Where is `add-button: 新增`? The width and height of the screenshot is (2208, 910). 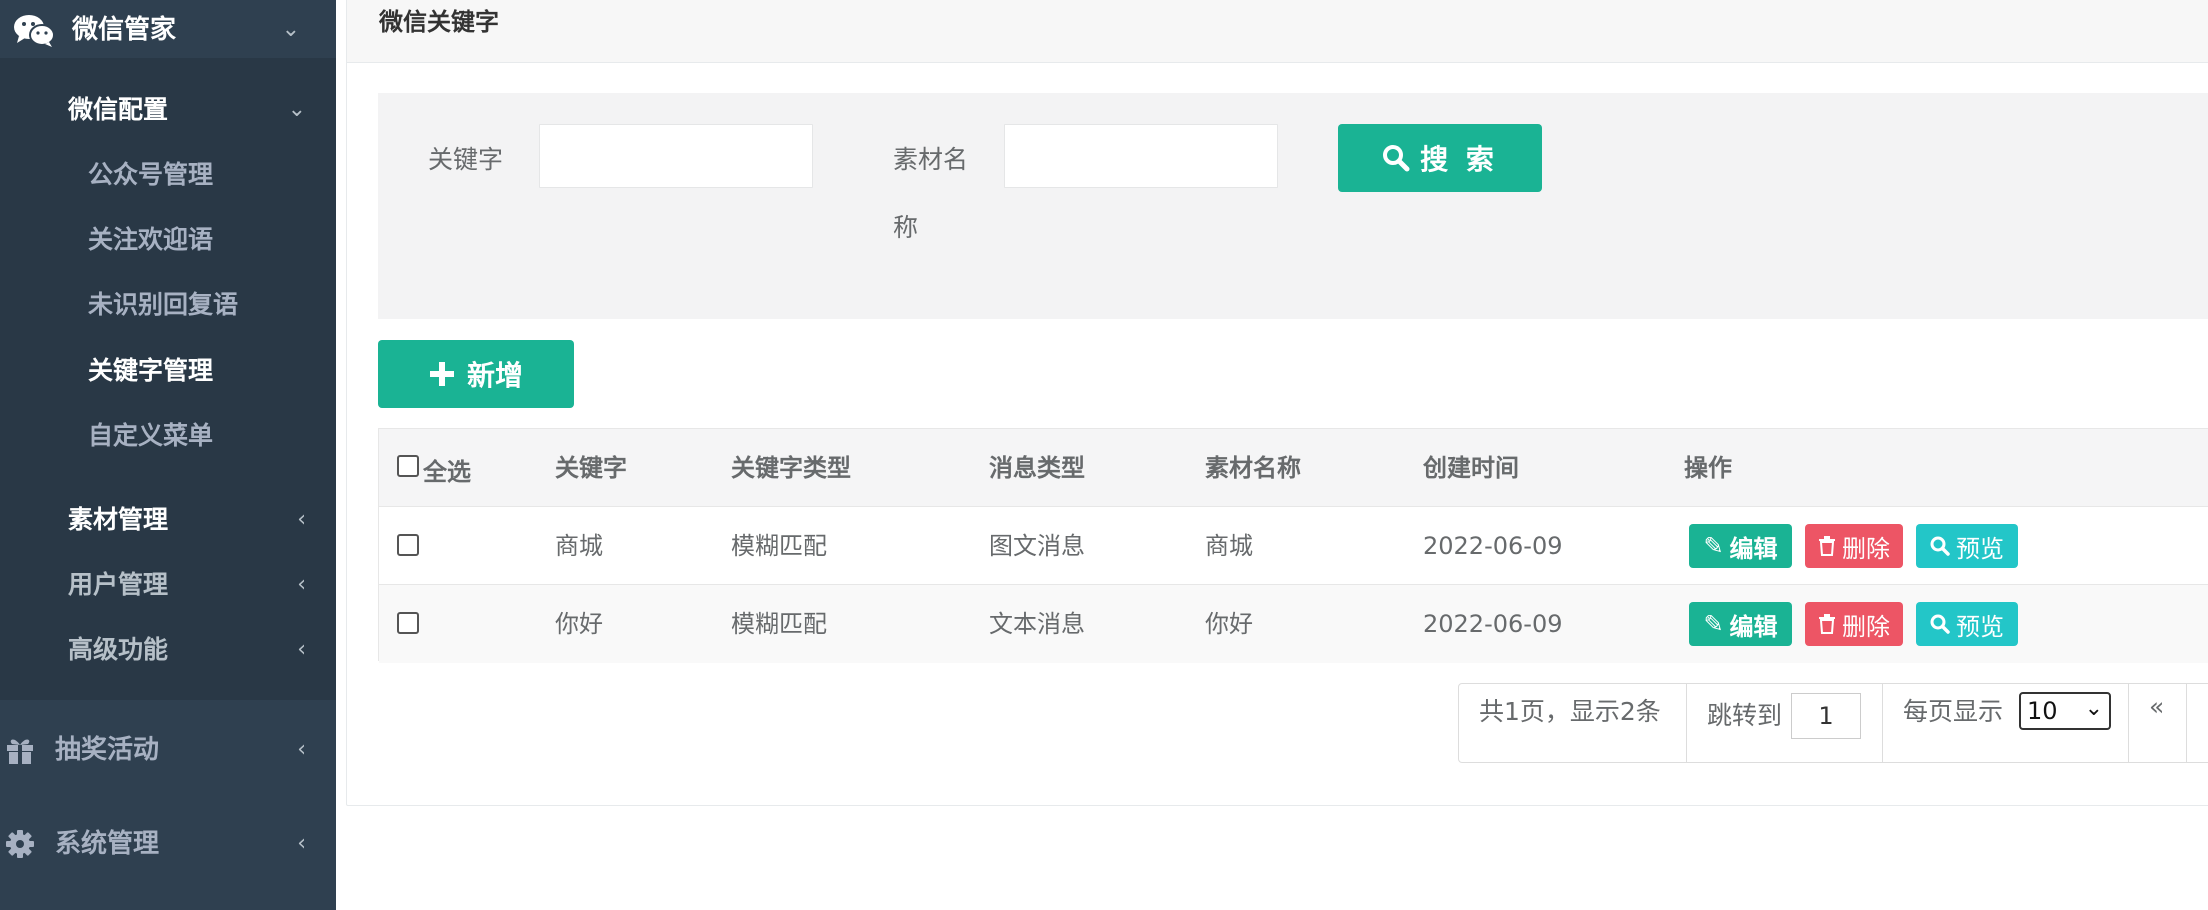
add-button: 新增 is located at coordinates (476, 374).